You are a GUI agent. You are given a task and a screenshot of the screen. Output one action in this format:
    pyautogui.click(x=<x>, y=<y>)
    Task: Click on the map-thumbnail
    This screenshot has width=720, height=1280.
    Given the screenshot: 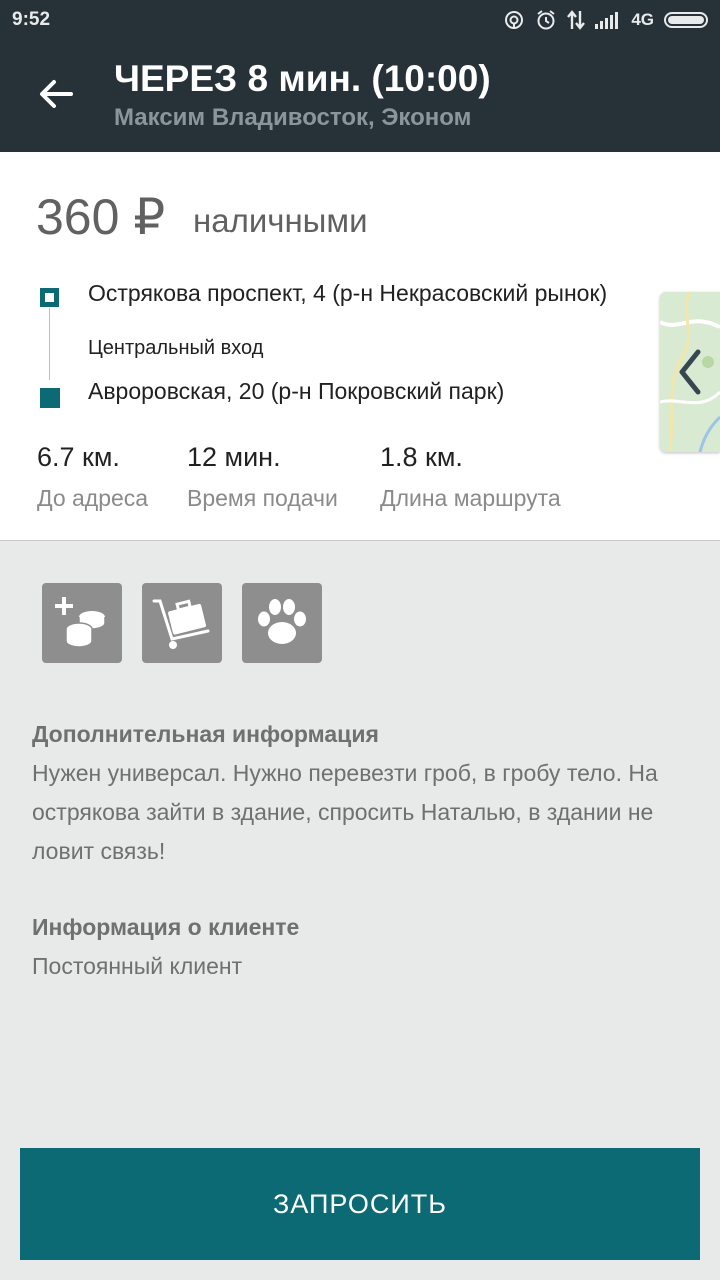 What is the action you would take?
    pyautogui.click(x=690, y=372)
    